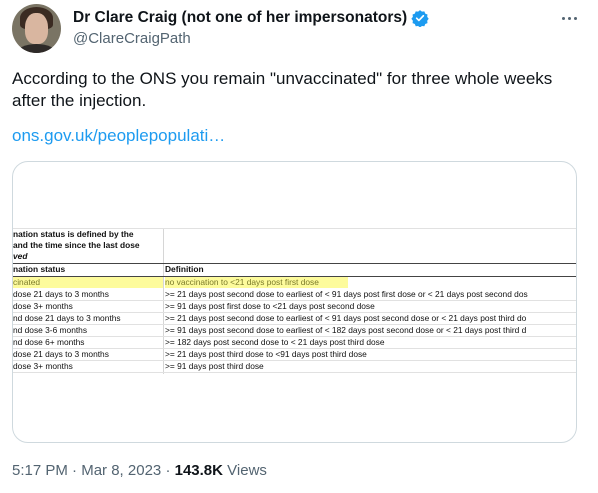  I want to click on table-cell-definition: >= 91 days post third dose, so click(214, 366).